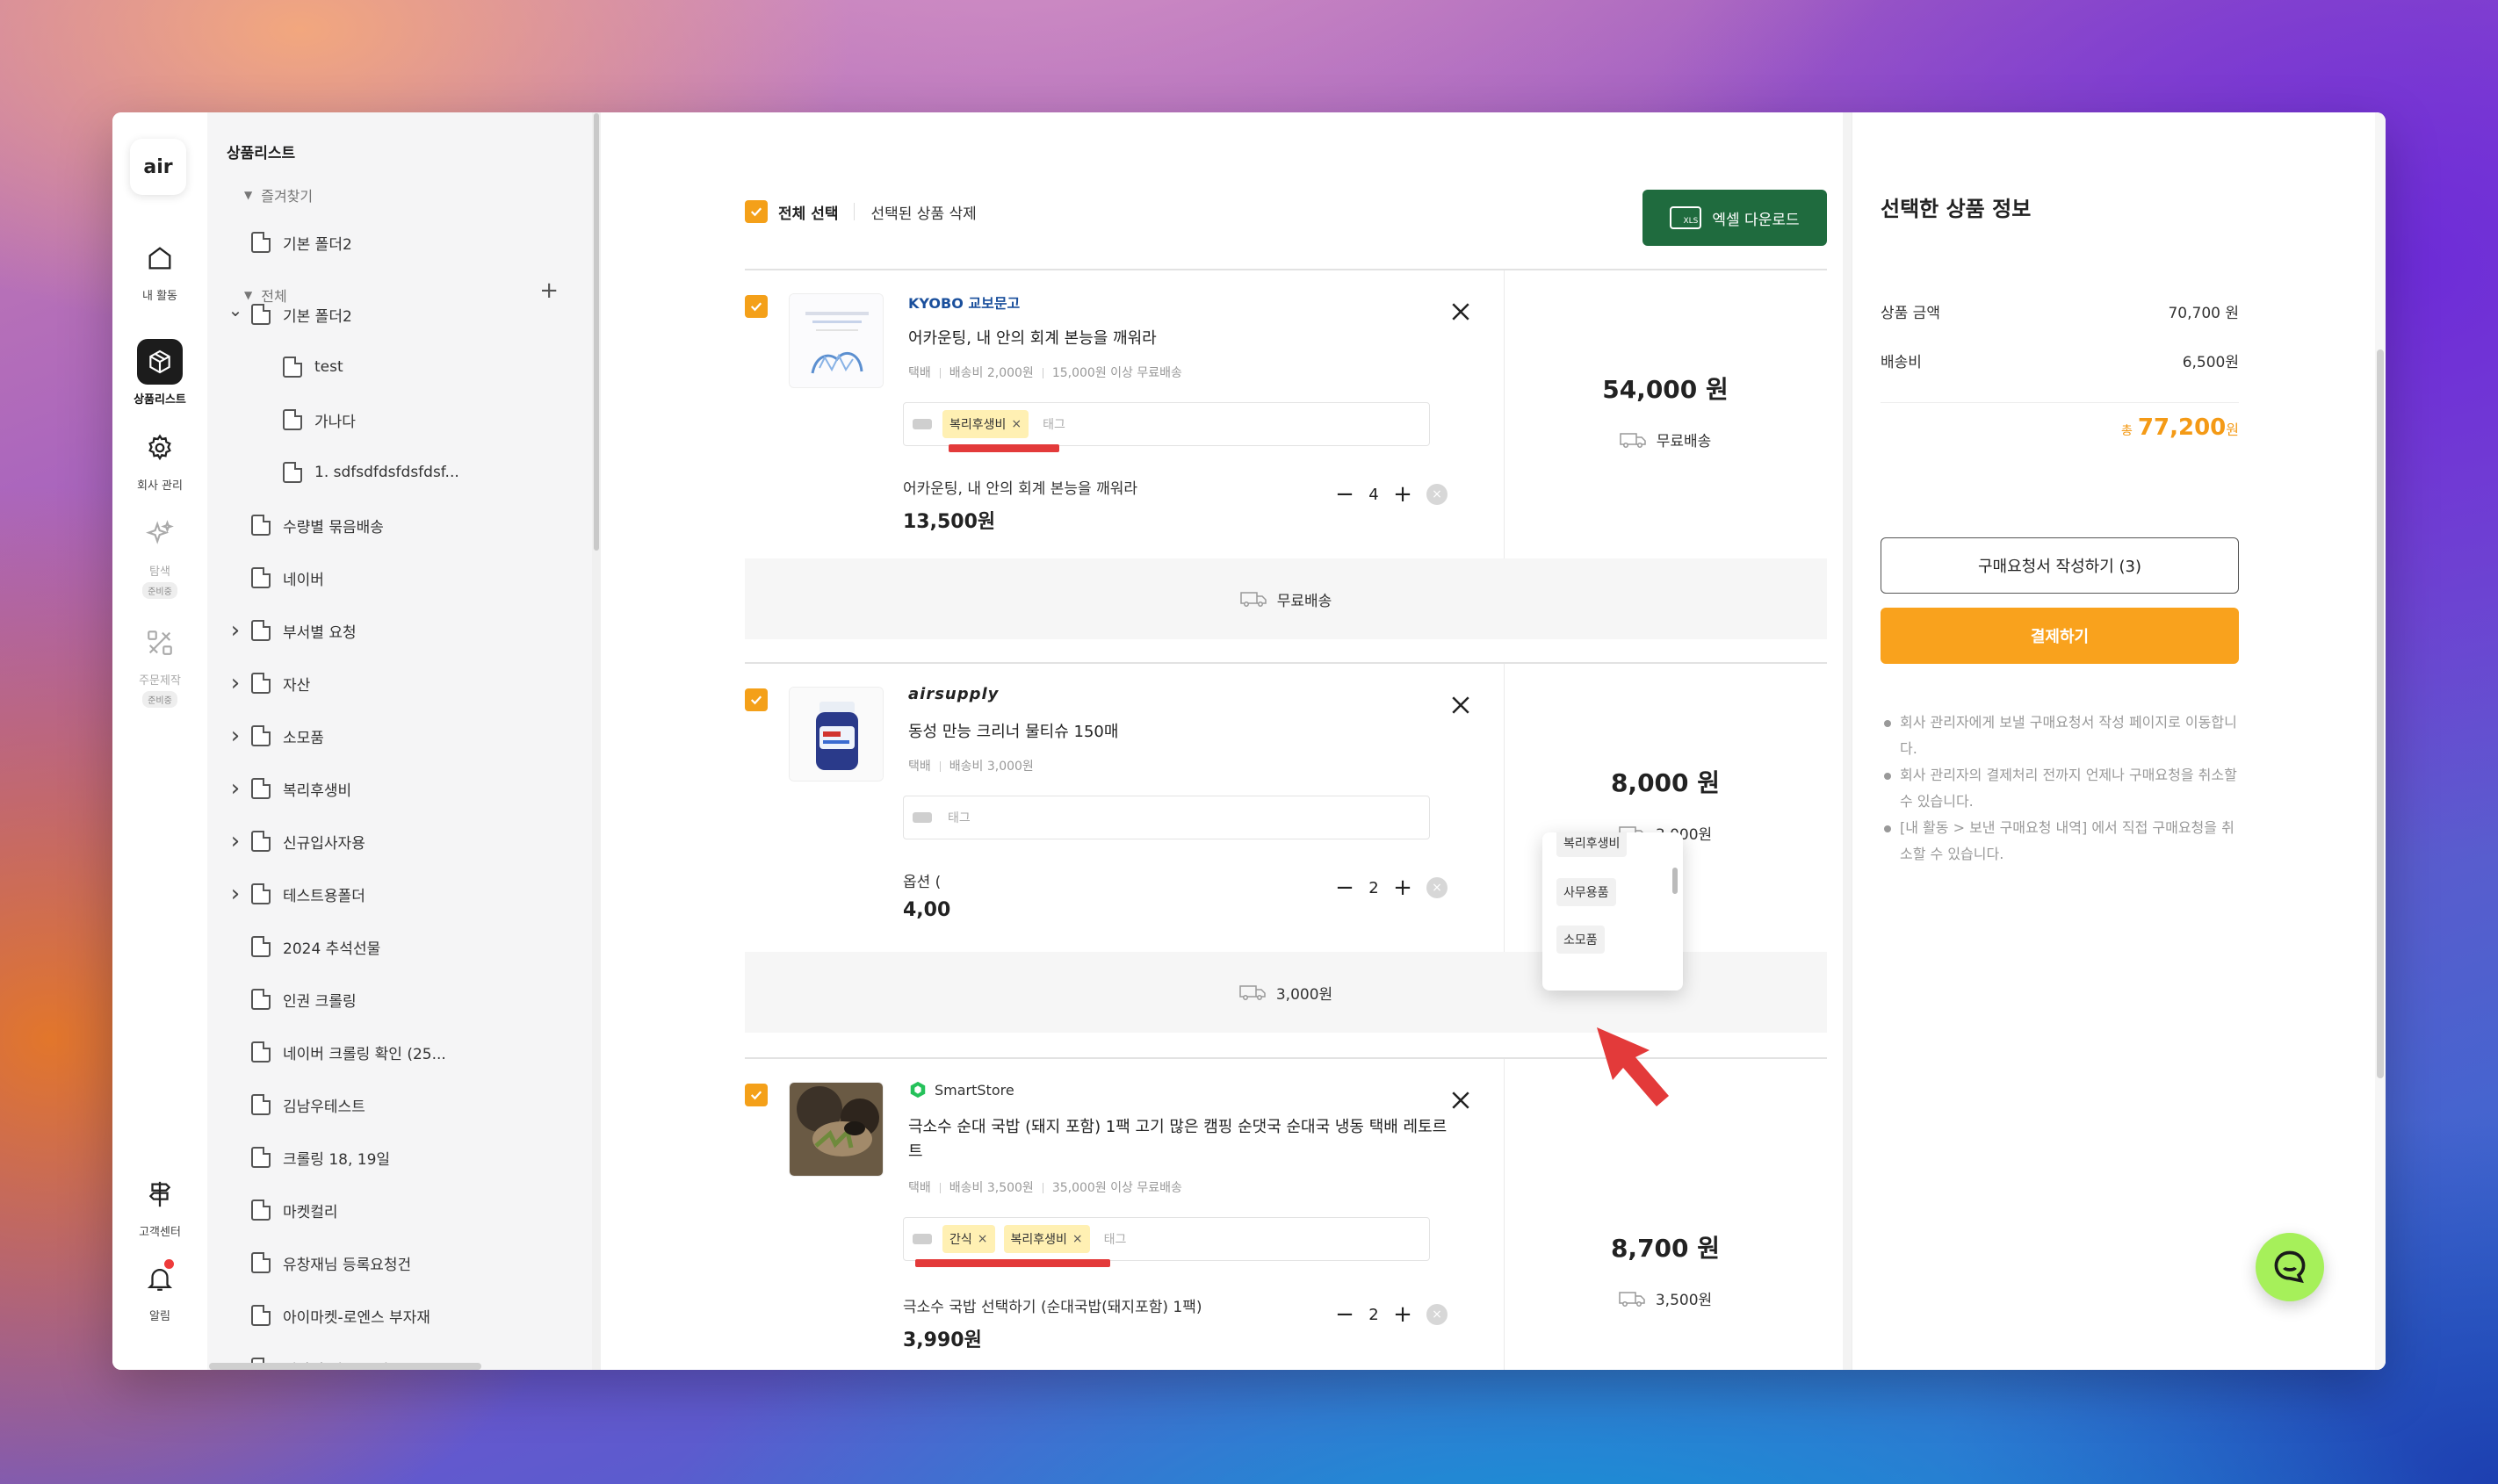 The height and width of the screenshot is (1484, 2498). Describe the element at coordinates (305, 525) in the screenshot. I see `sidebar-folder-item: 수량별 묶음배송` at that location.